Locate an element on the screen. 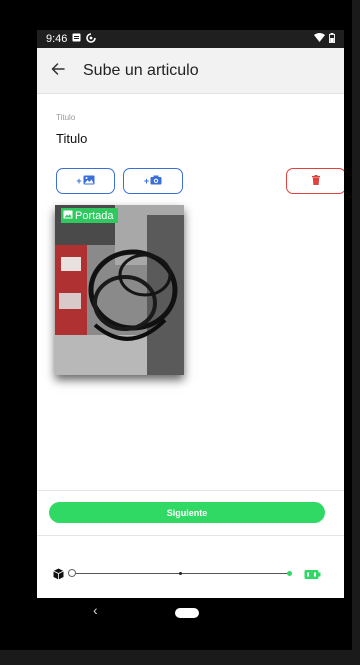 This screenshot has height=665, width=360. progress-stepper is located at coordinates (190, 574).